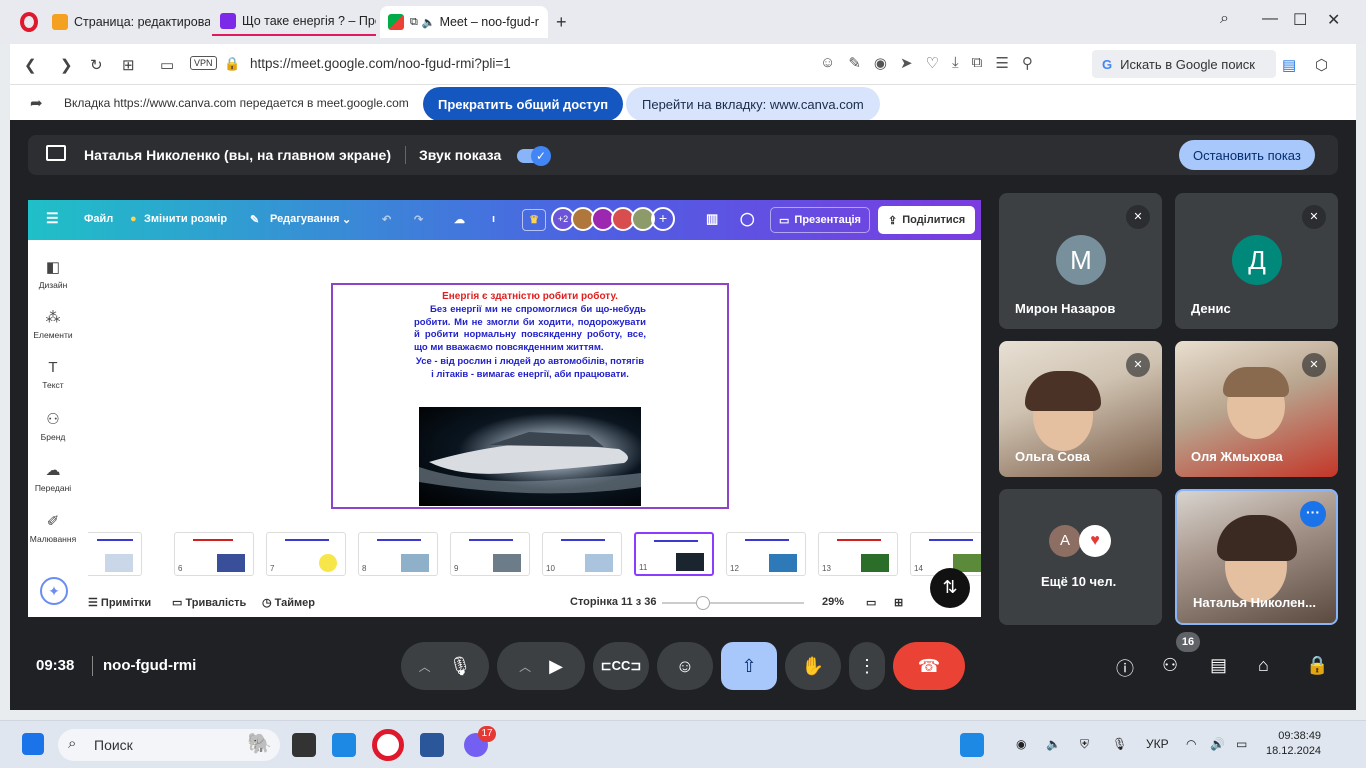 The width and height of the screenshot is (1366, 768). What do you see at coordinates (53, 528) in the screenshot?
I see `sidebar-item-draw: ✐ Малювання` at bounding box center [53, 528].